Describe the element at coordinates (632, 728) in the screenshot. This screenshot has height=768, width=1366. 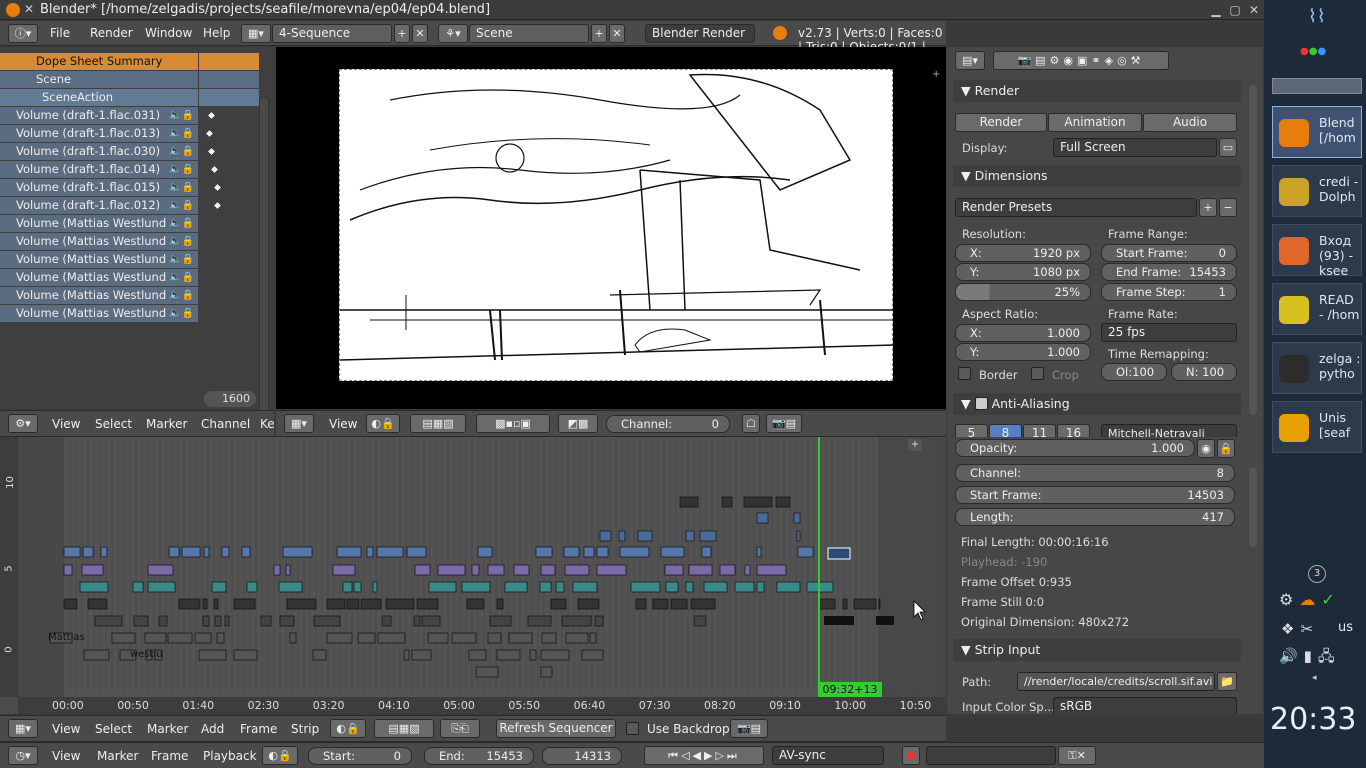
I see `use-backdrop-checkbox` at that location.